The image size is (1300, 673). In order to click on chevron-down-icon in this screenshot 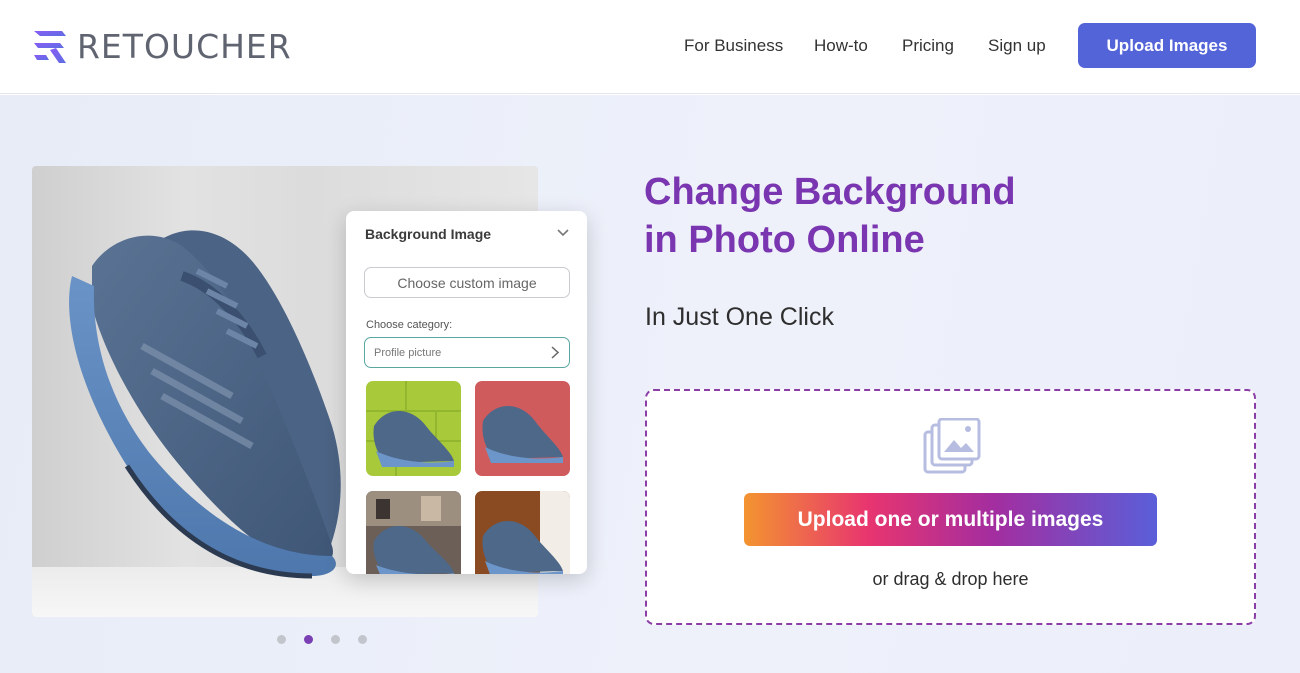, I will do `click(563, 232)`.